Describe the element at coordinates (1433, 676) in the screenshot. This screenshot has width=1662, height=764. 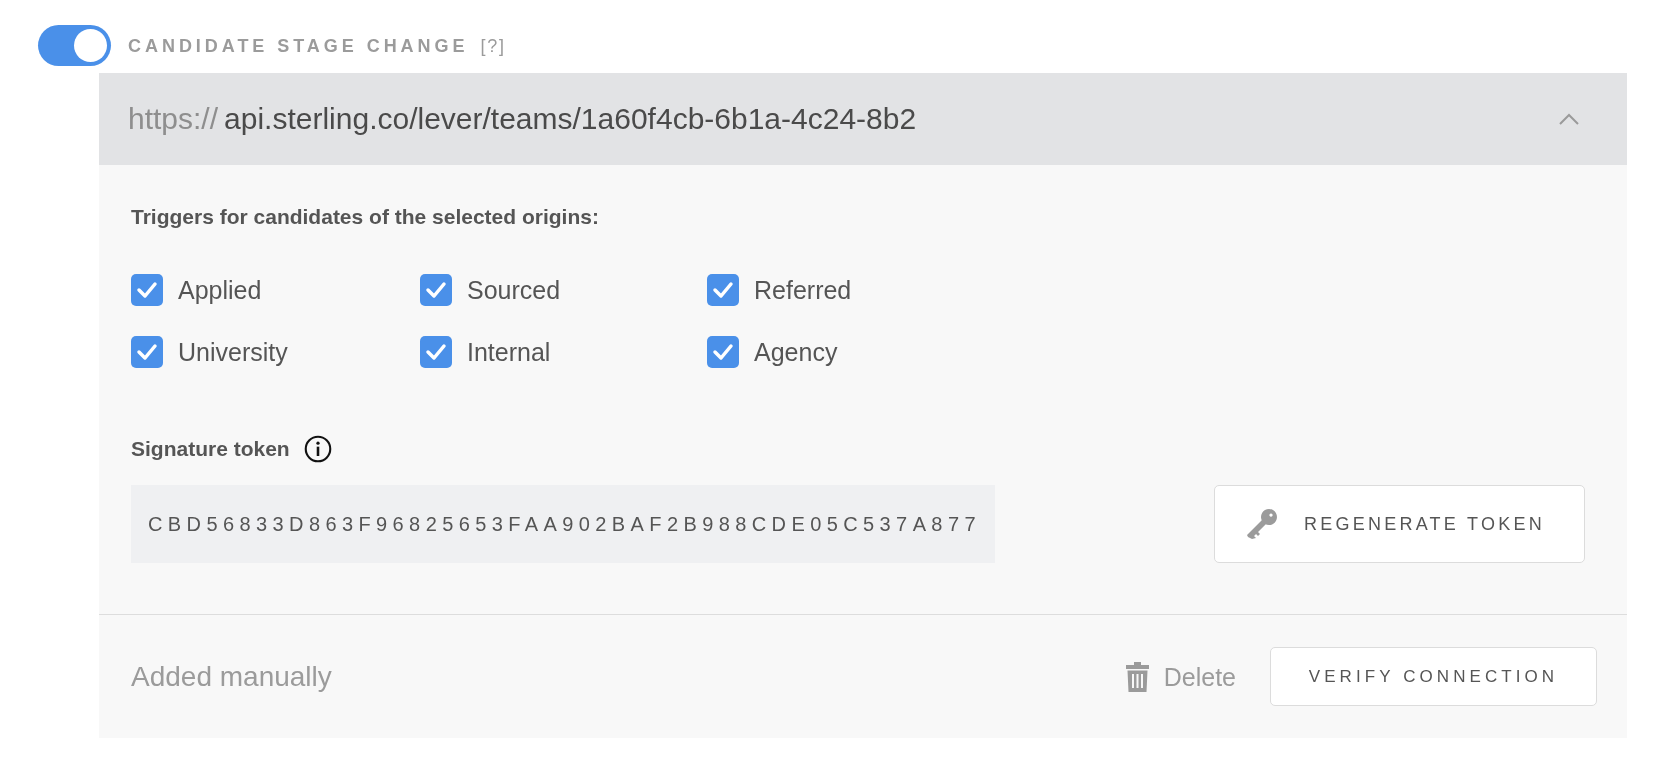
I see `verify-connection-button: VERIFY CONNECTION` at that location.